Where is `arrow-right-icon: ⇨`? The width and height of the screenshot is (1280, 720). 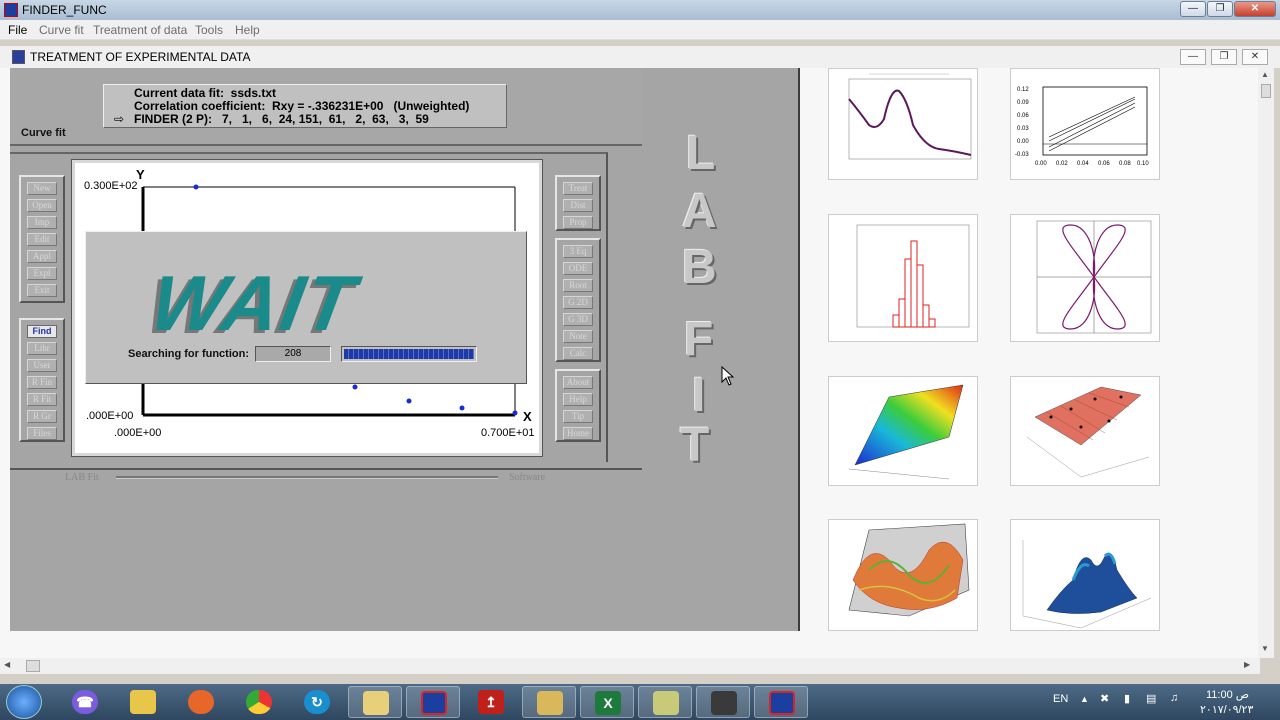 arrow-right-icon: ⇨ is located at coordinates (119, 119).